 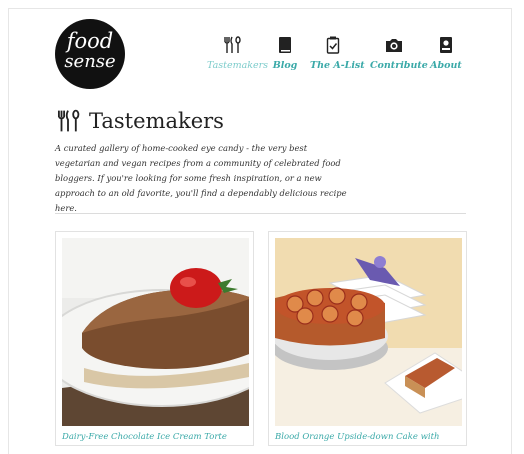 What do you see at coordinates (285, 53) in the screenshot?
I see `nav-blog: Blog` at bounding box center [285, 53].